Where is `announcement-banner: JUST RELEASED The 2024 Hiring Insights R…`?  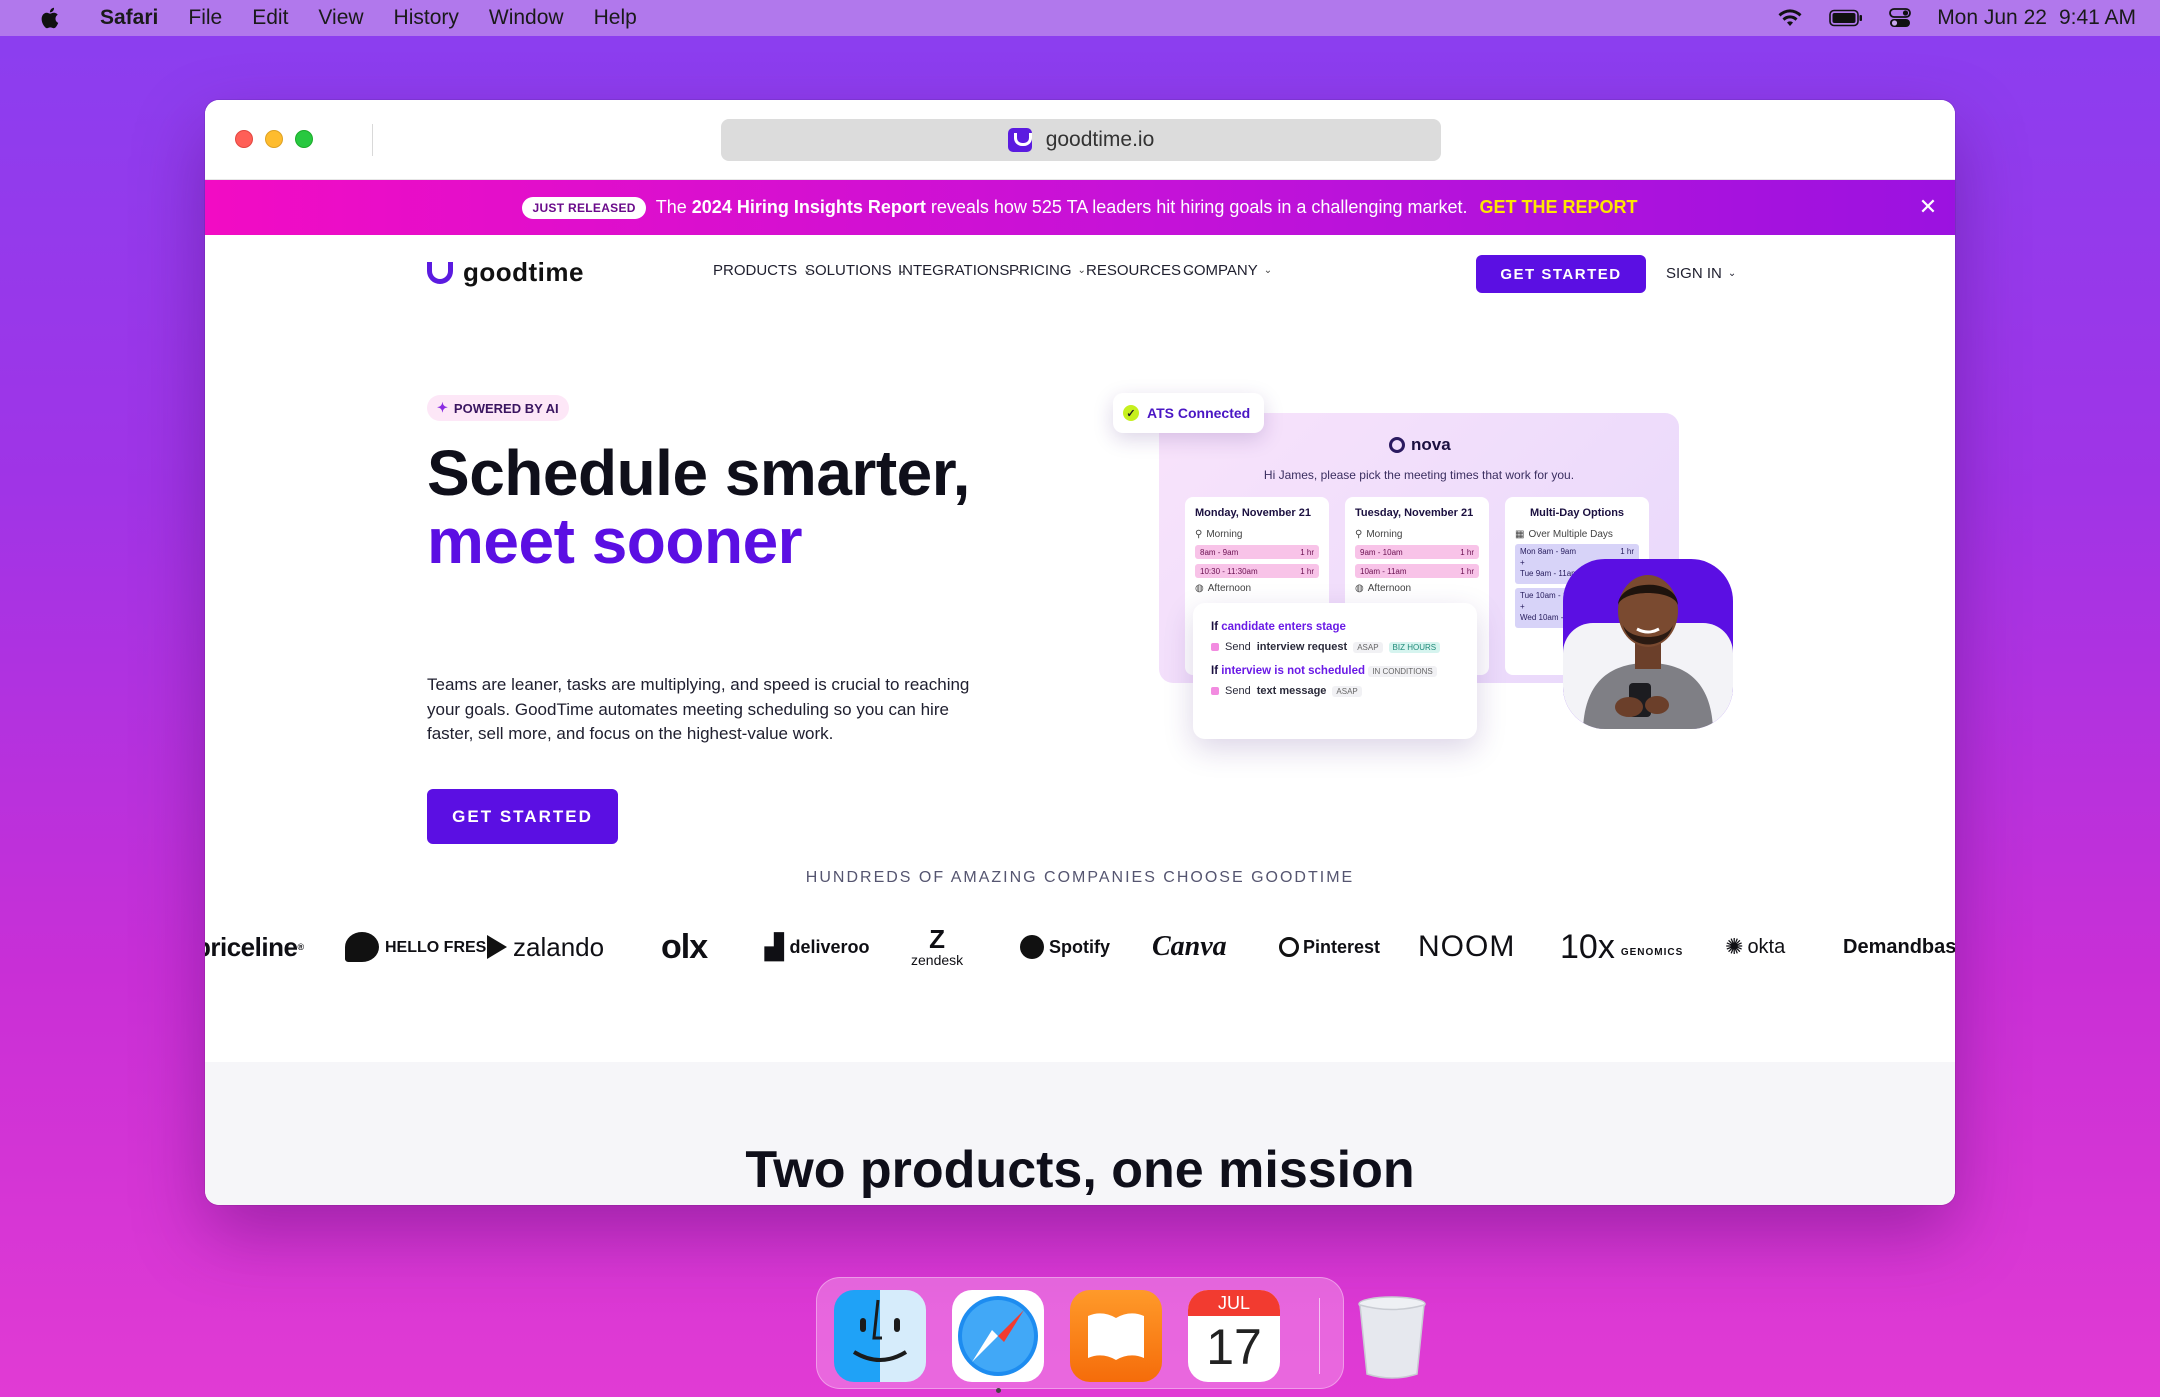
announcement-banner: JUST RELEASED The 2024 Hiring Insights R… is located at coordinates (1080, 207).